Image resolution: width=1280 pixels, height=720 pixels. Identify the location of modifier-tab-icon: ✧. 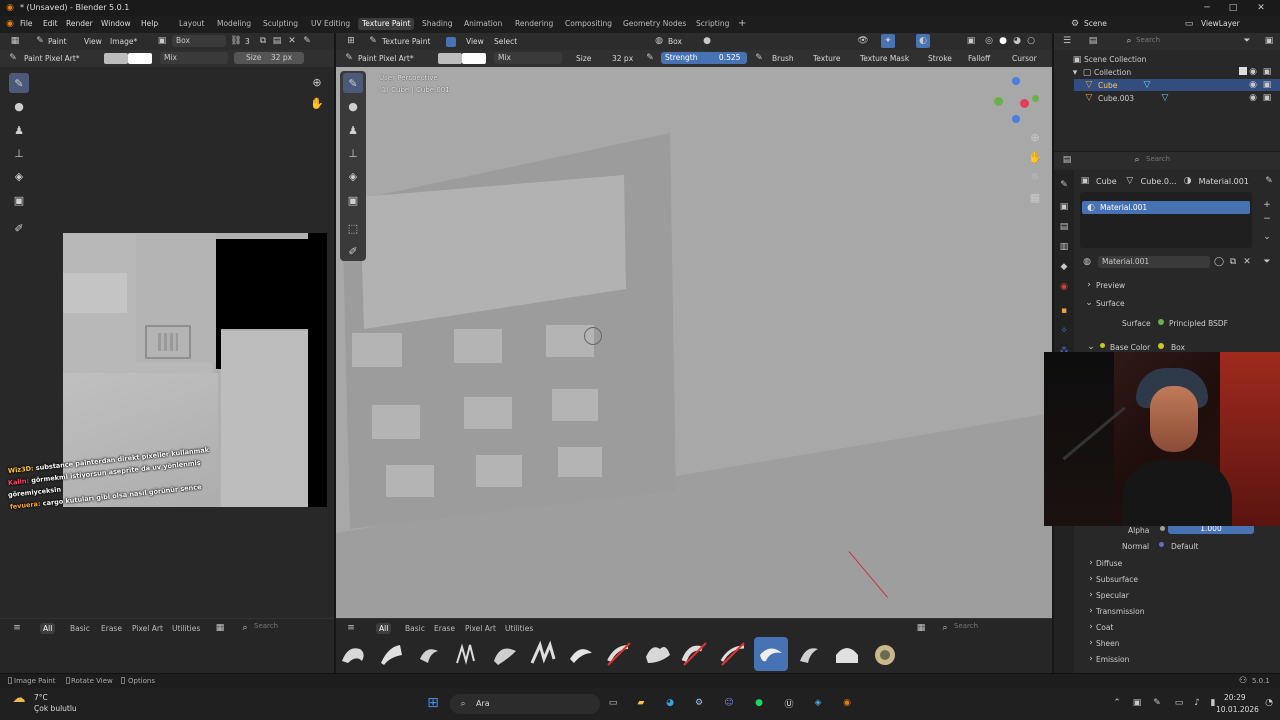
(1064, 331).